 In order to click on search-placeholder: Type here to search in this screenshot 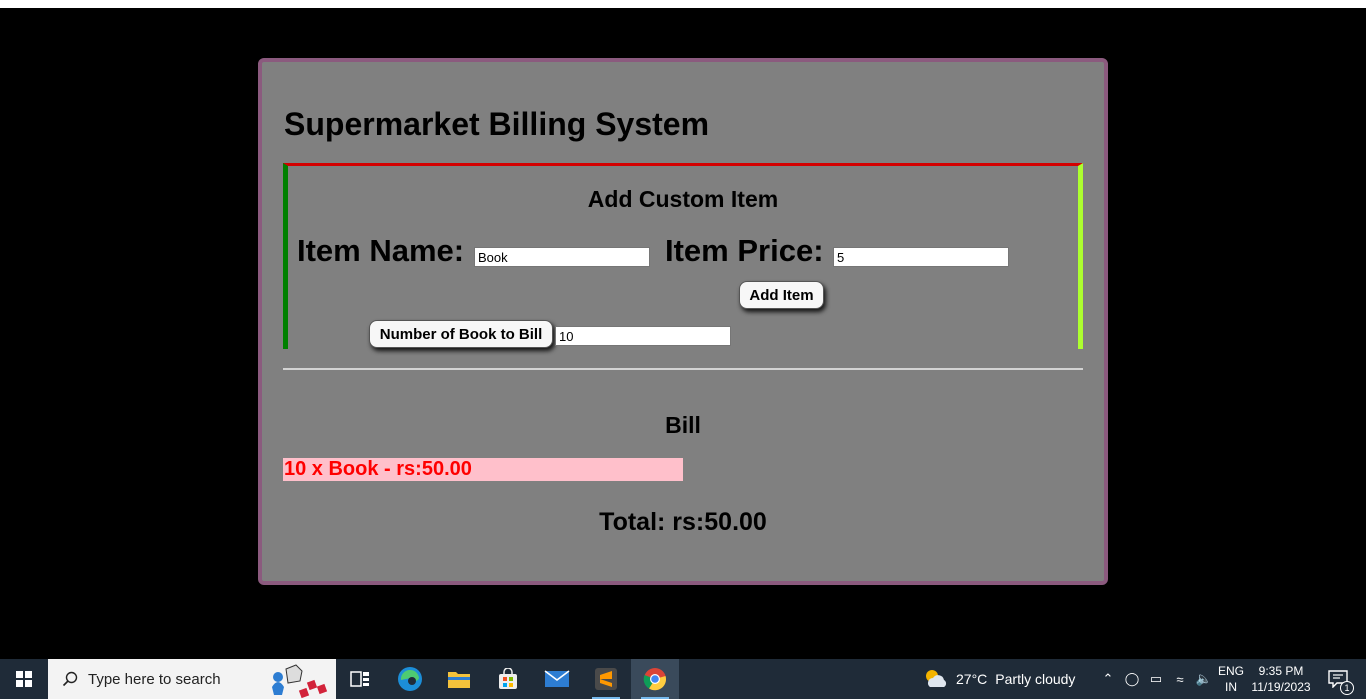, I will do `click(154, 679)`.